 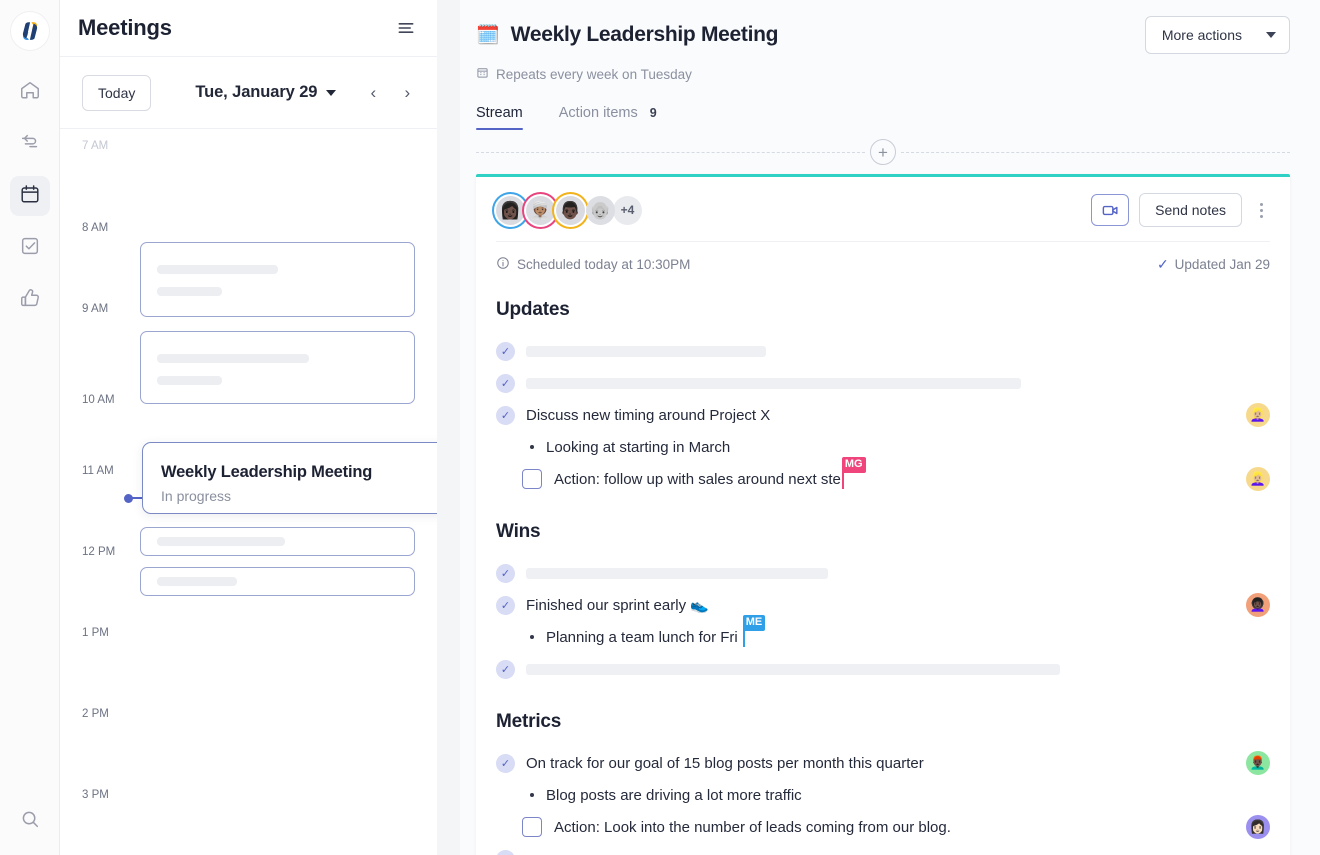 I want to click on section-title-metrics: Metrics, so click(x=529, y=721).